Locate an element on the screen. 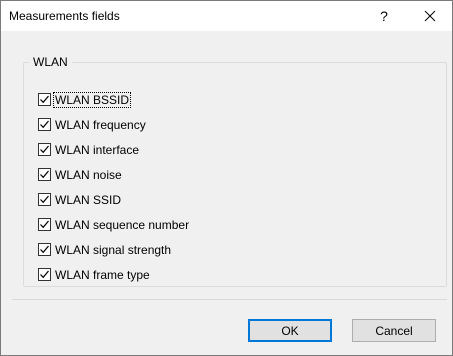 This screenshot has width=453, height=356. checkbox-wlan-signal-strength: WLAN signal strength is located at coordinates (114, 249).